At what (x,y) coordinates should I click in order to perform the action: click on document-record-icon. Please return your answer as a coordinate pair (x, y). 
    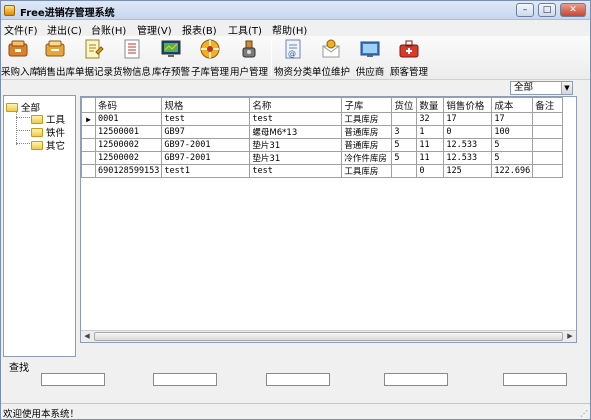
    Looking at the image, I should click on (93, 49).